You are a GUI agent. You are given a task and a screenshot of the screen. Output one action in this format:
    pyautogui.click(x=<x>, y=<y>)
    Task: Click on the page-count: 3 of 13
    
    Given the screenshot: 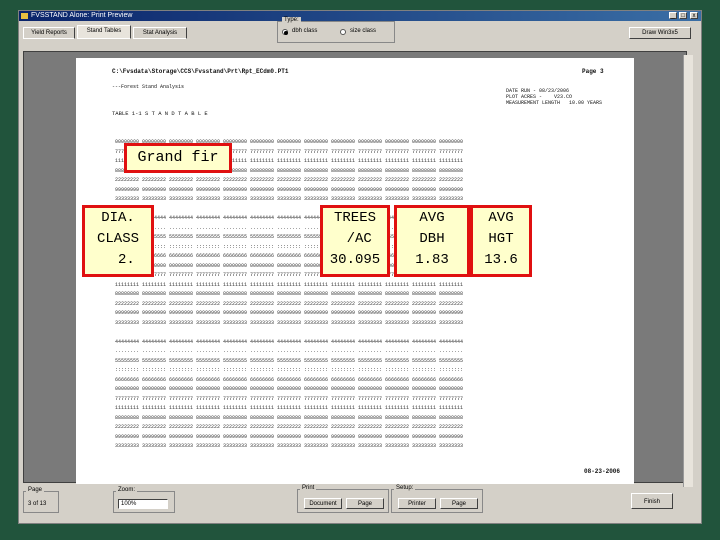 What is the action you would take?
    pyautogui.click(x=37, y=504)
    